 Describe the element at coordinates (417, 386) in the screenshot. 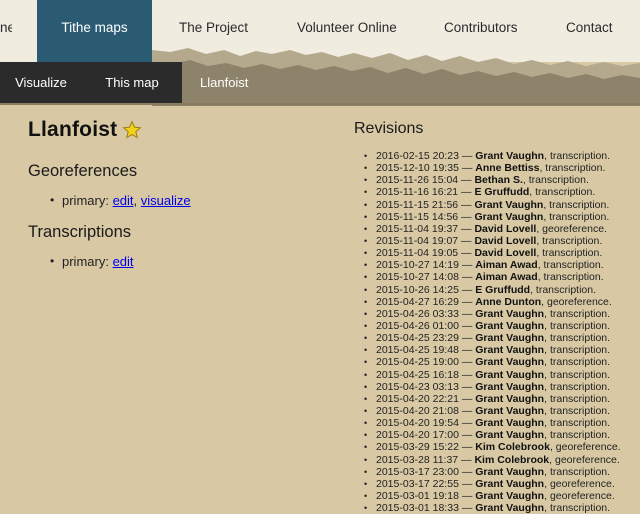

I see `revision-time: 2015-04-23 03:13` at that location.